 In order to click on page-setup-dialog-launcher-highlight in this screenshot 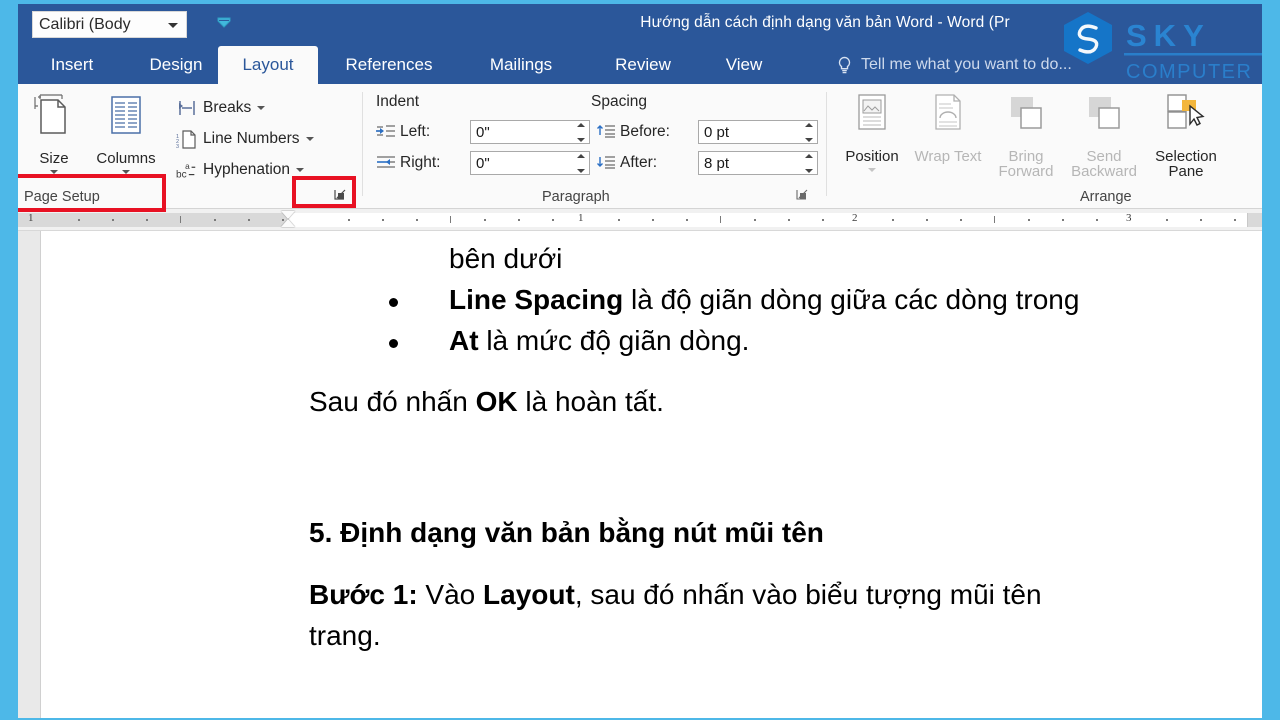, I will do `click(324, 192)`.